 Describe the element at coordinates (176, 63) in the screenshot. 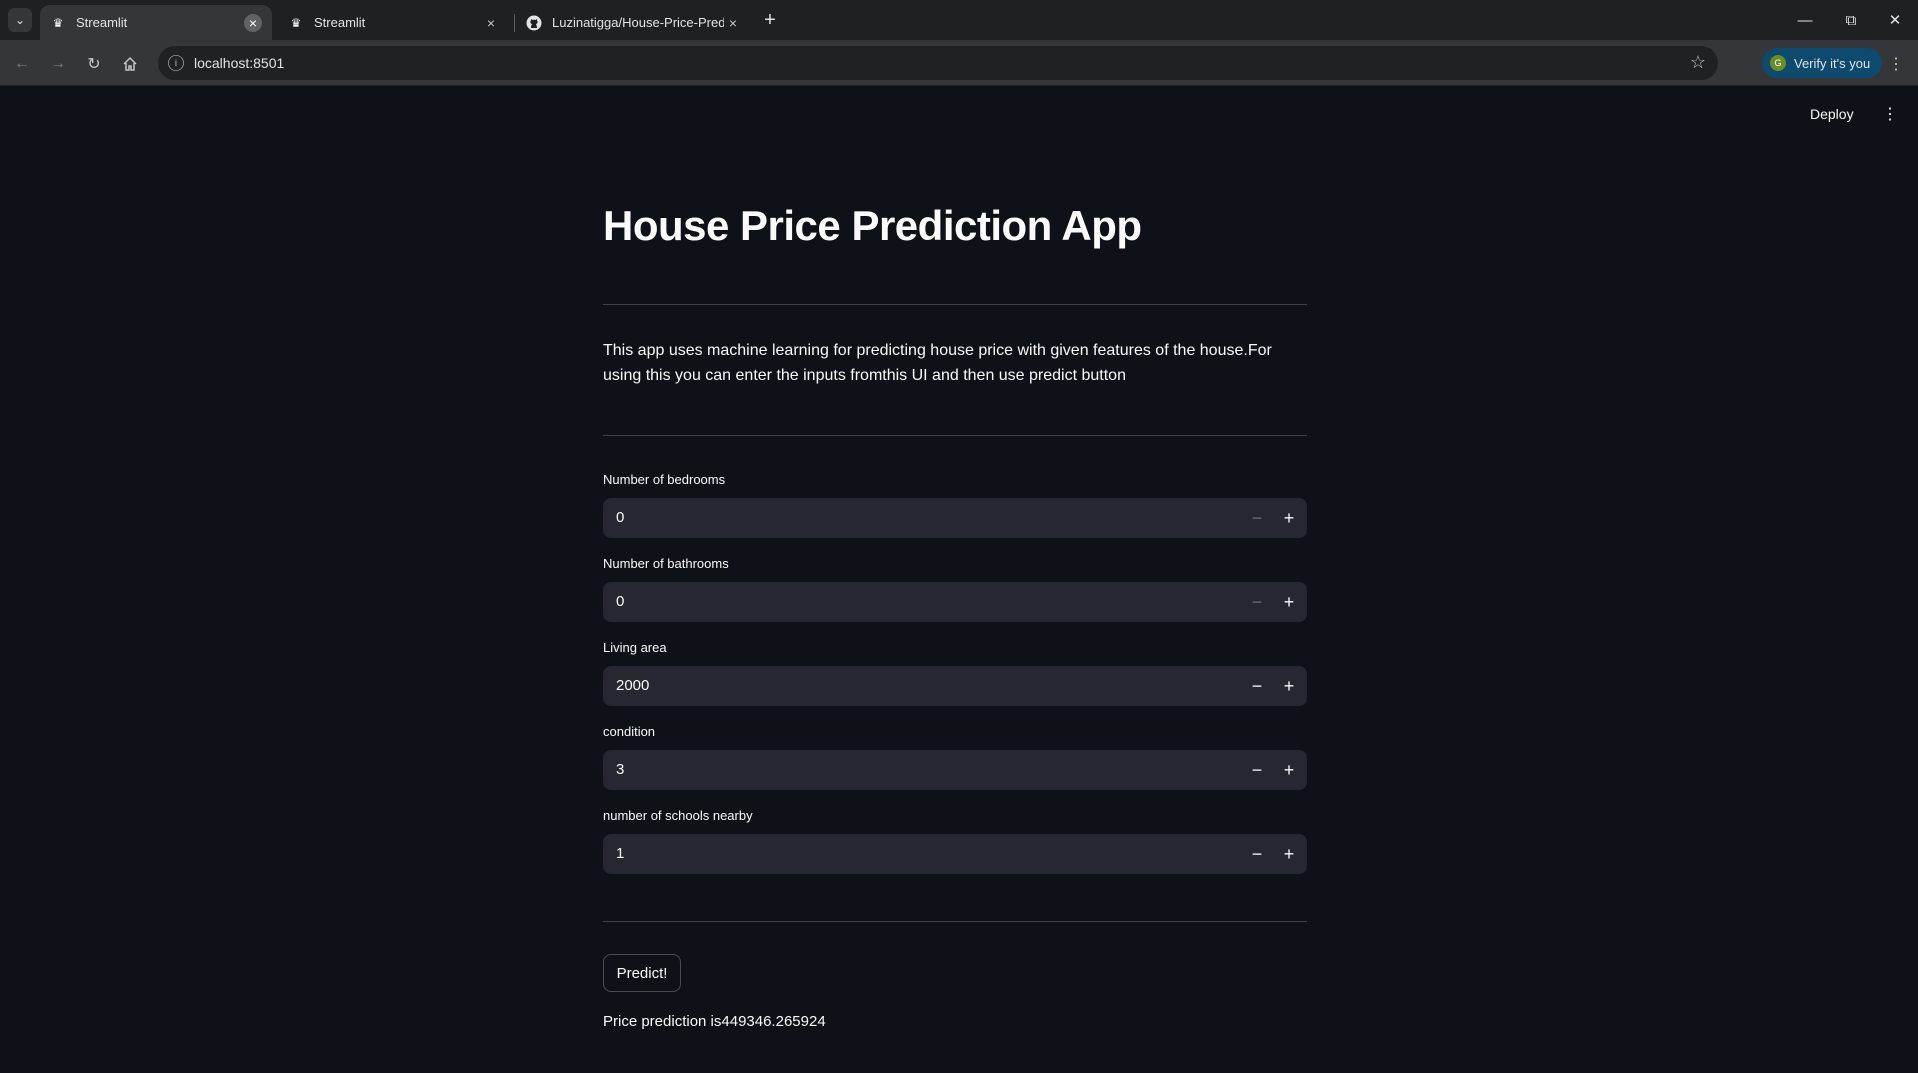

I see `site-info-icon: i` at that location.